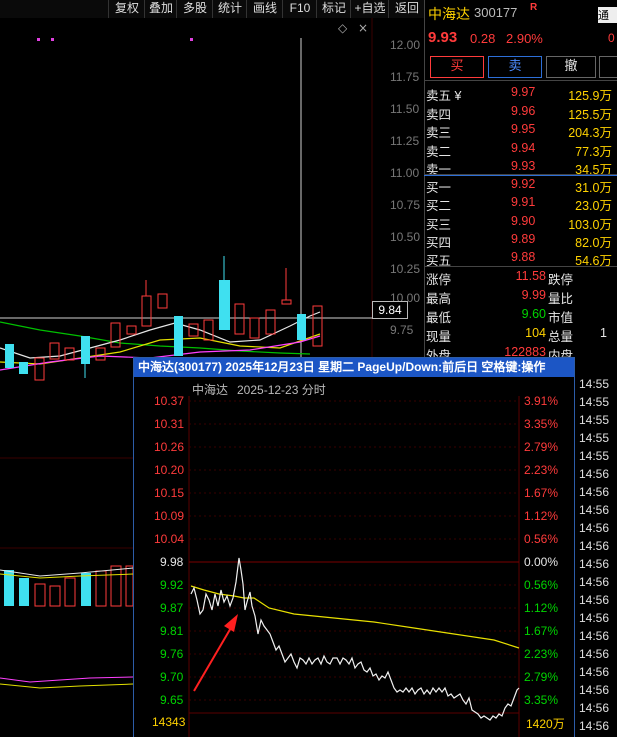 The height and width of the screenshot is (737, 617). Describe the element at coordinates (541, 700) in the screenshot. I see `right-pct-tick: 3.35%` at that location.